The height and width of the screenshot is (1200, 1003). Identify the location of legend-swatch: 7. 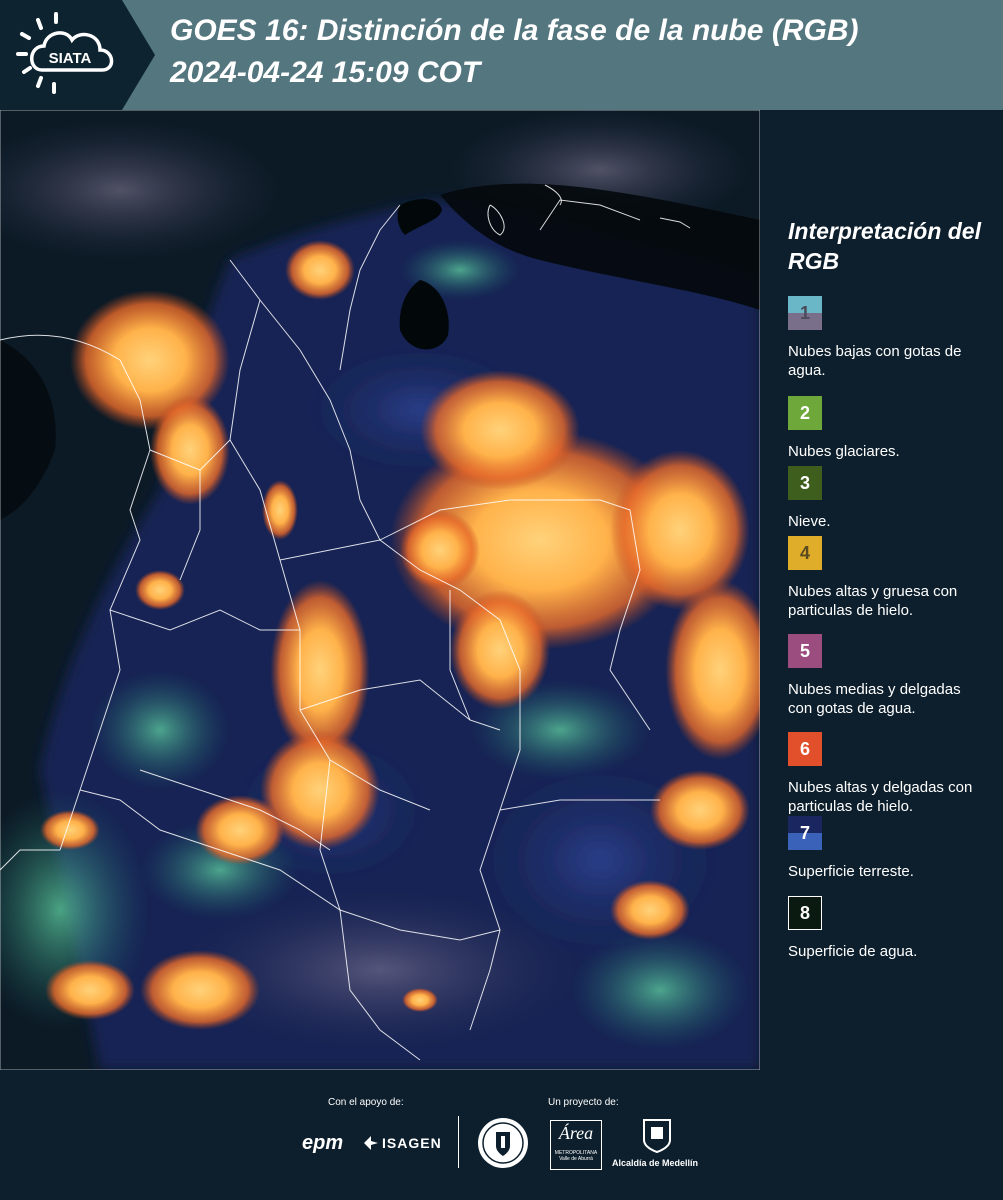
(805, 833).